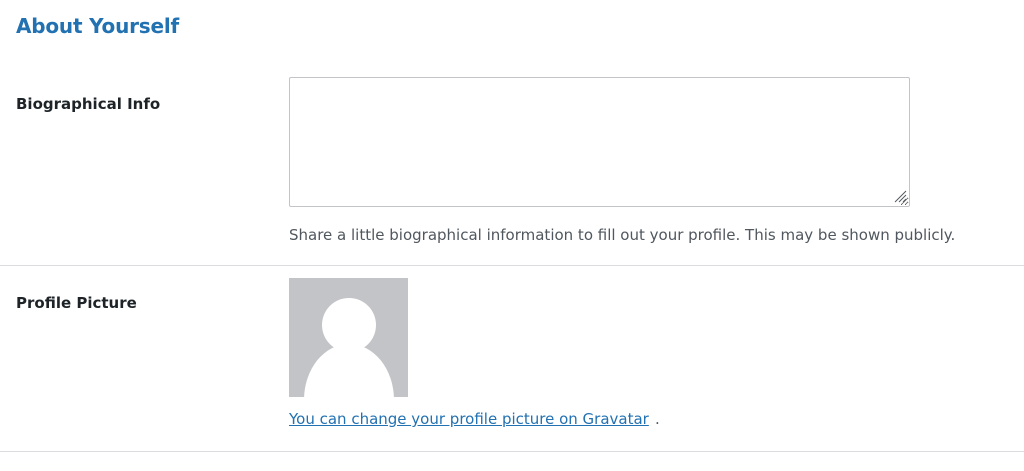 This screenshot has width=1024, height=471. Describe the element at coordinates (98, 26) in the screenshot. I see `section-title: About Yourself` at that location.